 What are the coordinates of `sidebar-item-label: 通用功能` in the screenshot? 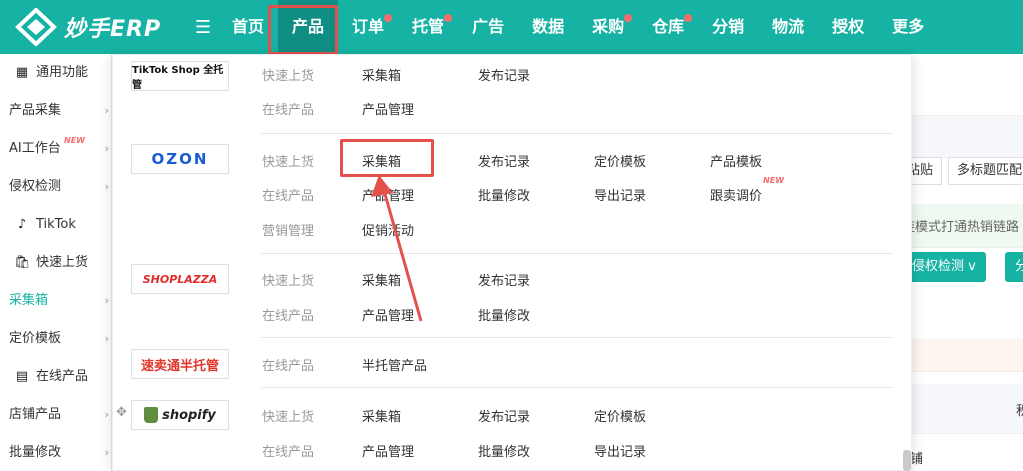 It's located at (62, 72).